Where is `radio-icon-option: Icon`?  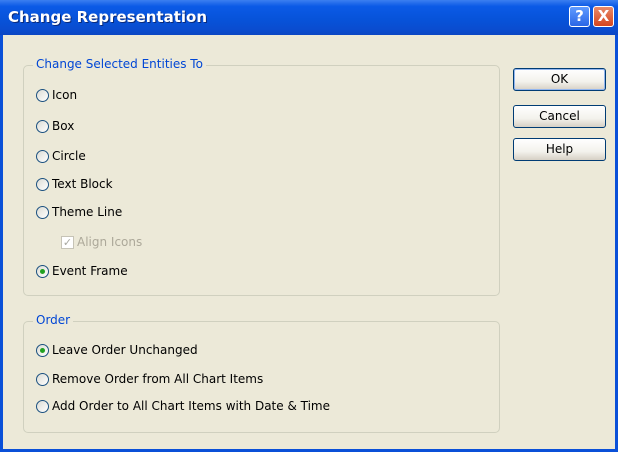
radio-icon-option: Icon is located at coordinates (56, 95).